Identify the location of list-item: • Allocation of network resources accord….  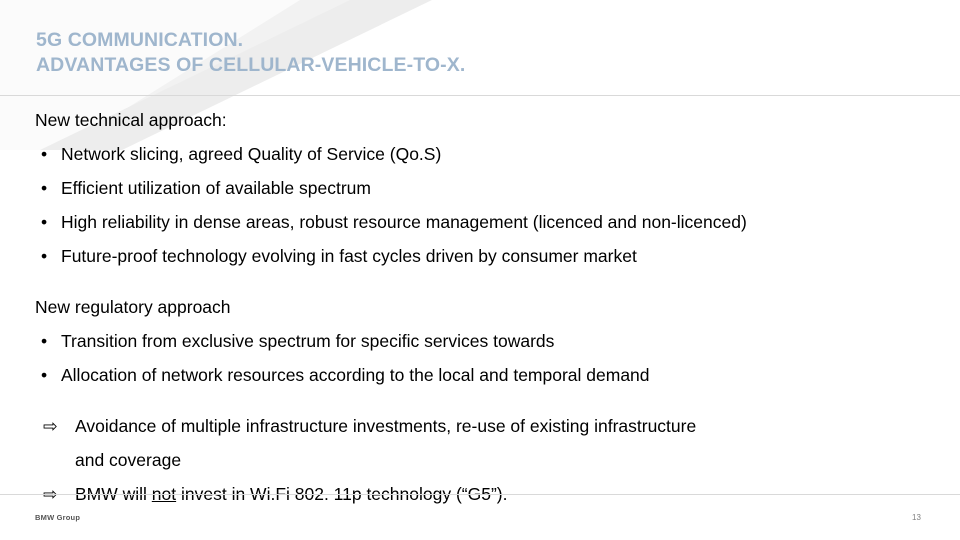
(485, 375).